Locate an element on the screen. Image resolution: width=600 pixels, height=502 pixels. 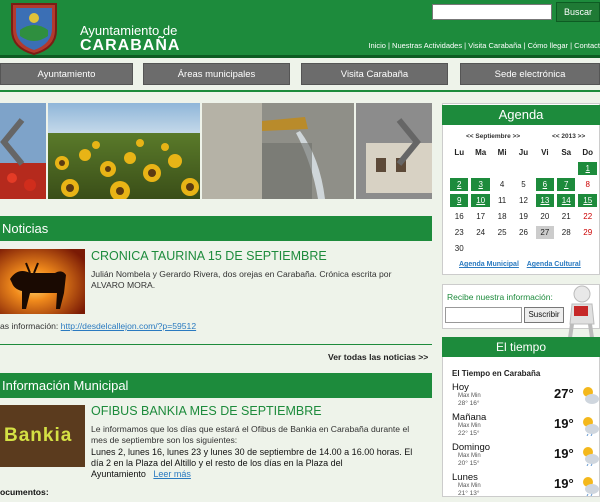
top-link-visita: Visita Carabaña is located at coordinates (494, 45).